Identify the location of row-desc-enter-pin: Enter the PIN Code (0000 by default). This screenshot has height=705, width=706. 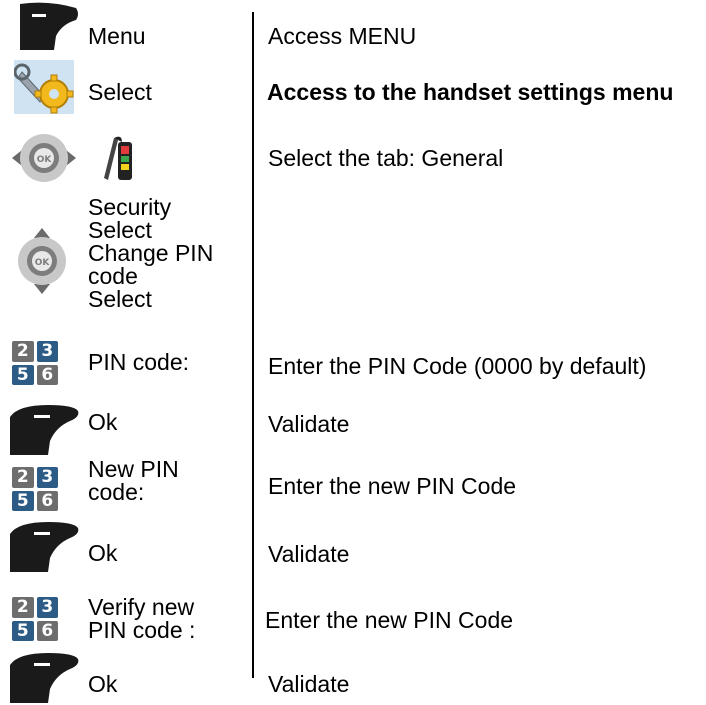
(457, 366).